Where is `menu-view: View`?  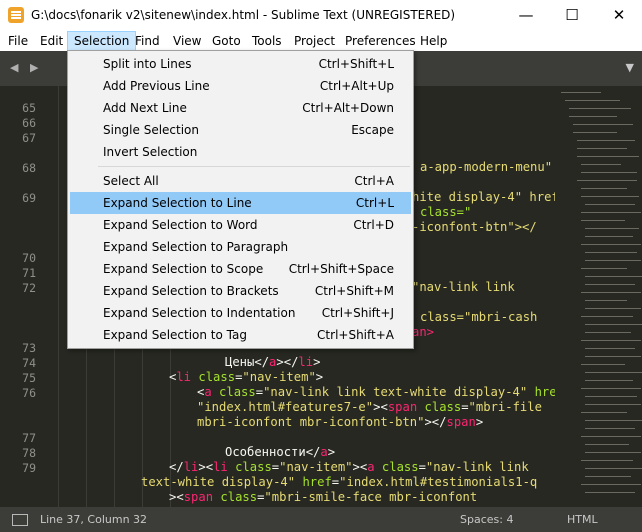 menu-view: View is located at coordinates (187, 41).